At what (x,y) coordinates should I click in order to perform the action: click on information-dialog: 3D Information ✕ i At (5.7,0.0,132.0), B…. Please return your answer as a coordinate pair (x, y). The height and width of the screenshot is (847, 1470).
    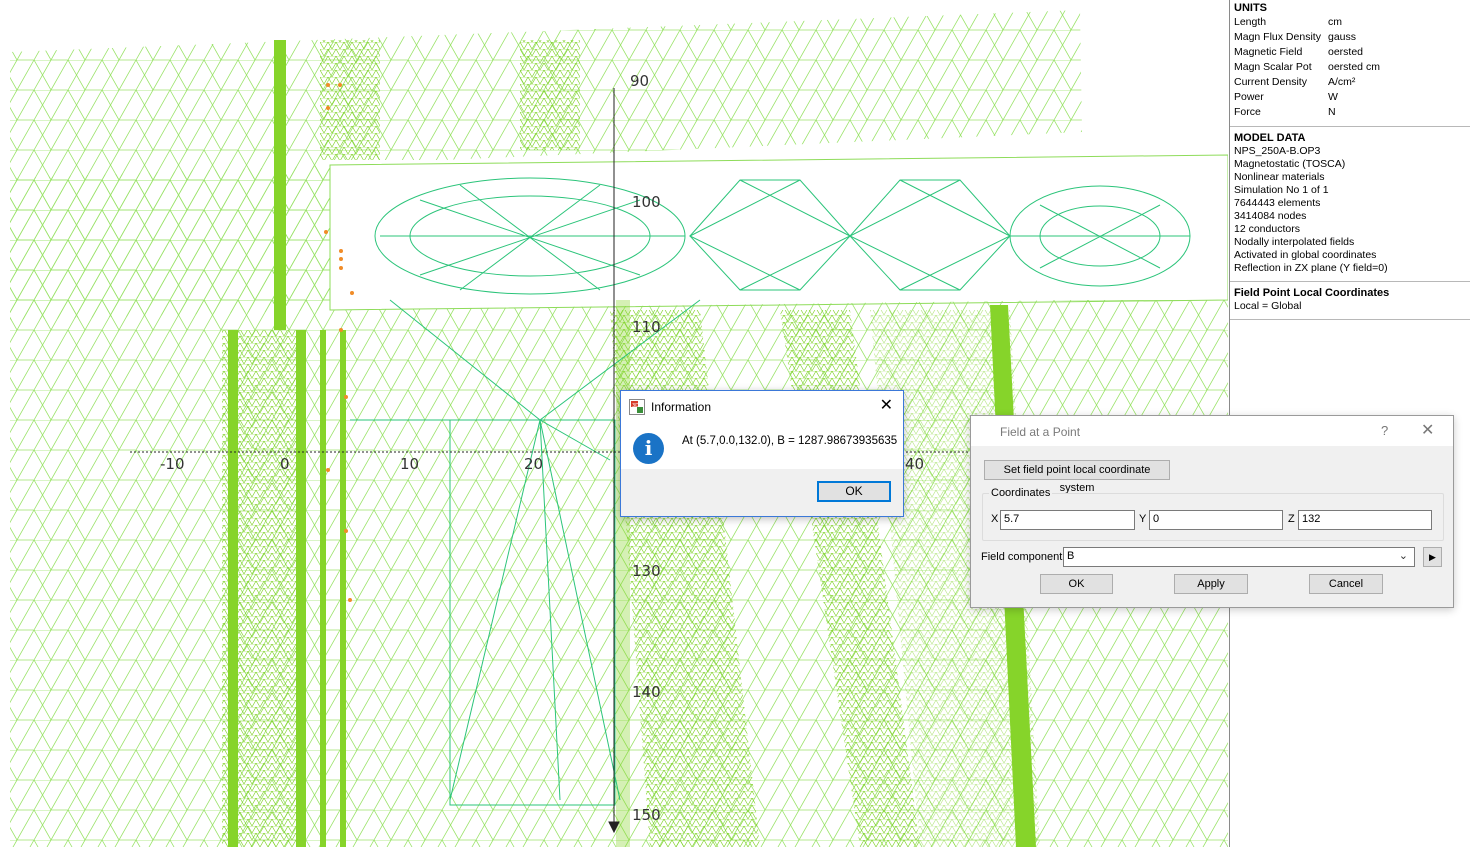
    Looking at the image, I should click on (762, 453).